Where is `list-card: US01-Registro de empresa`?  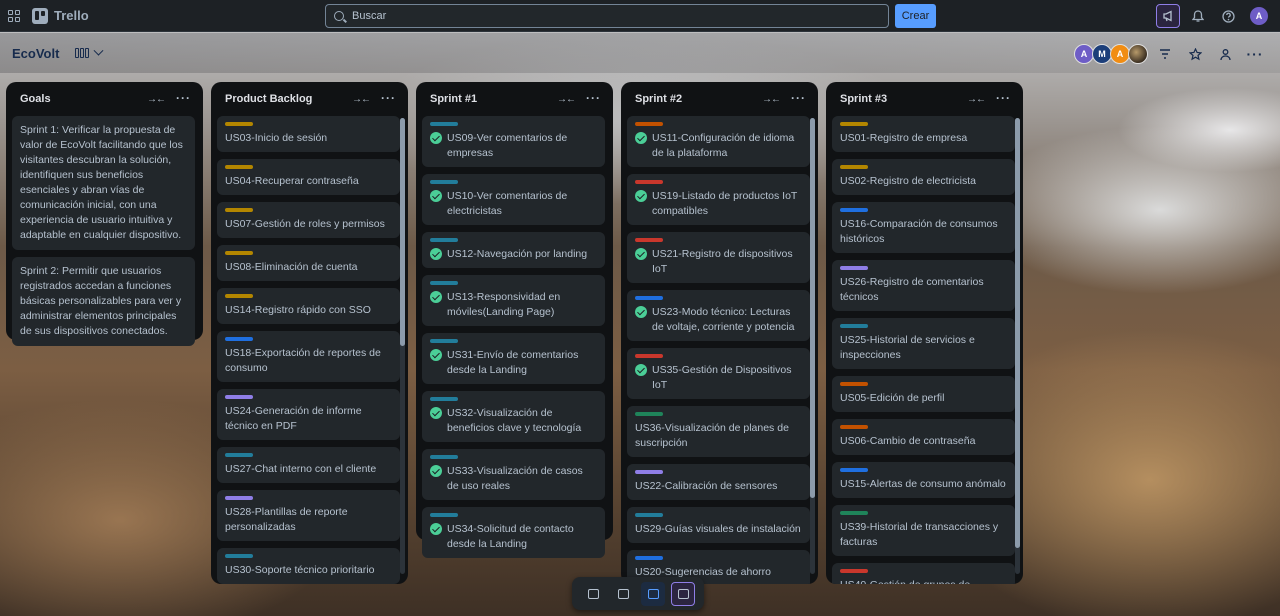
list-card: US01-Registro de empresa is located at coordinates (923, 134).